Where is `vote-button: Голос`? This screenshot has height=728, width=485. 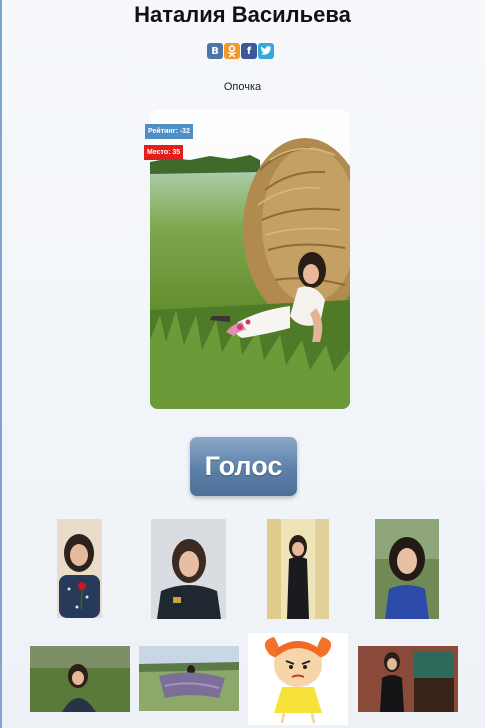
vote-button: Голос is located at coordinates (243, 466).